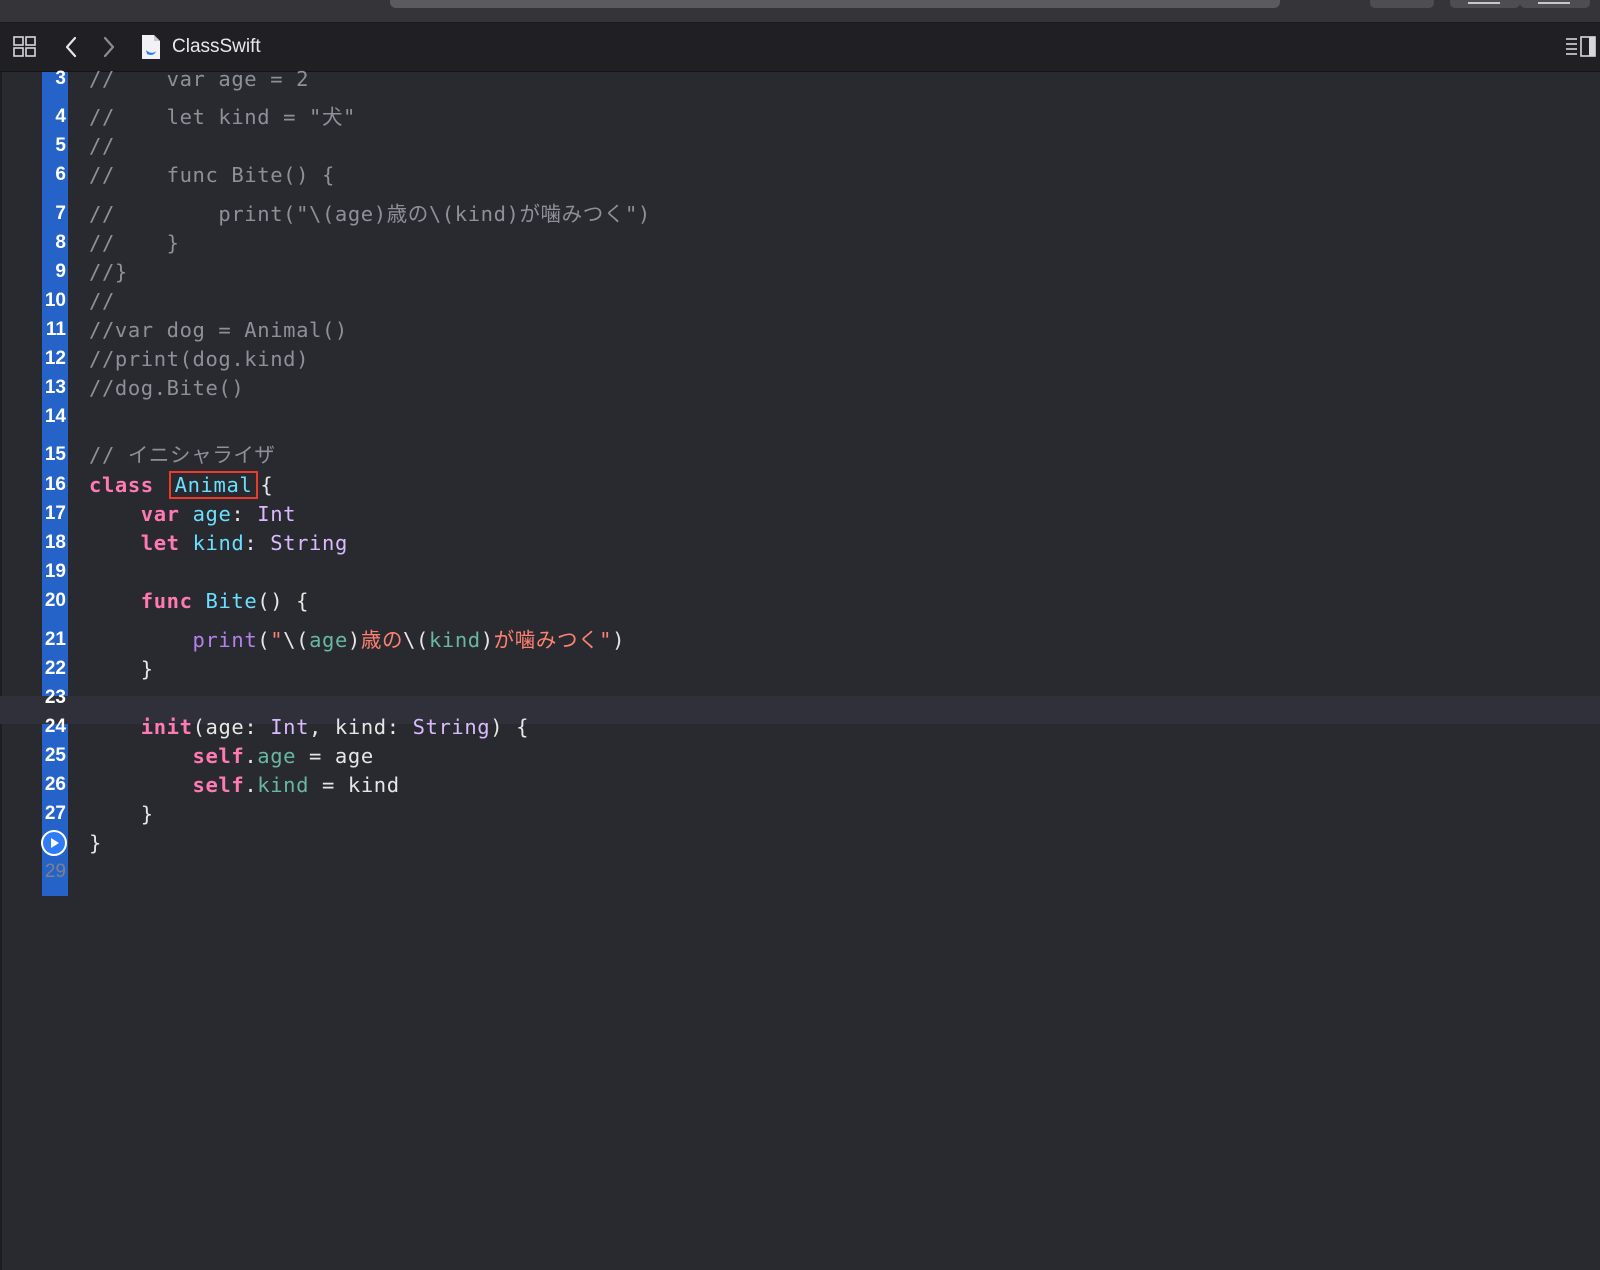 This screenshot has width=1600, height=1270. Describe the element at coordinates (218, 330) in the screenshot. I see `code-text: //var dog = Animal()` at that location.